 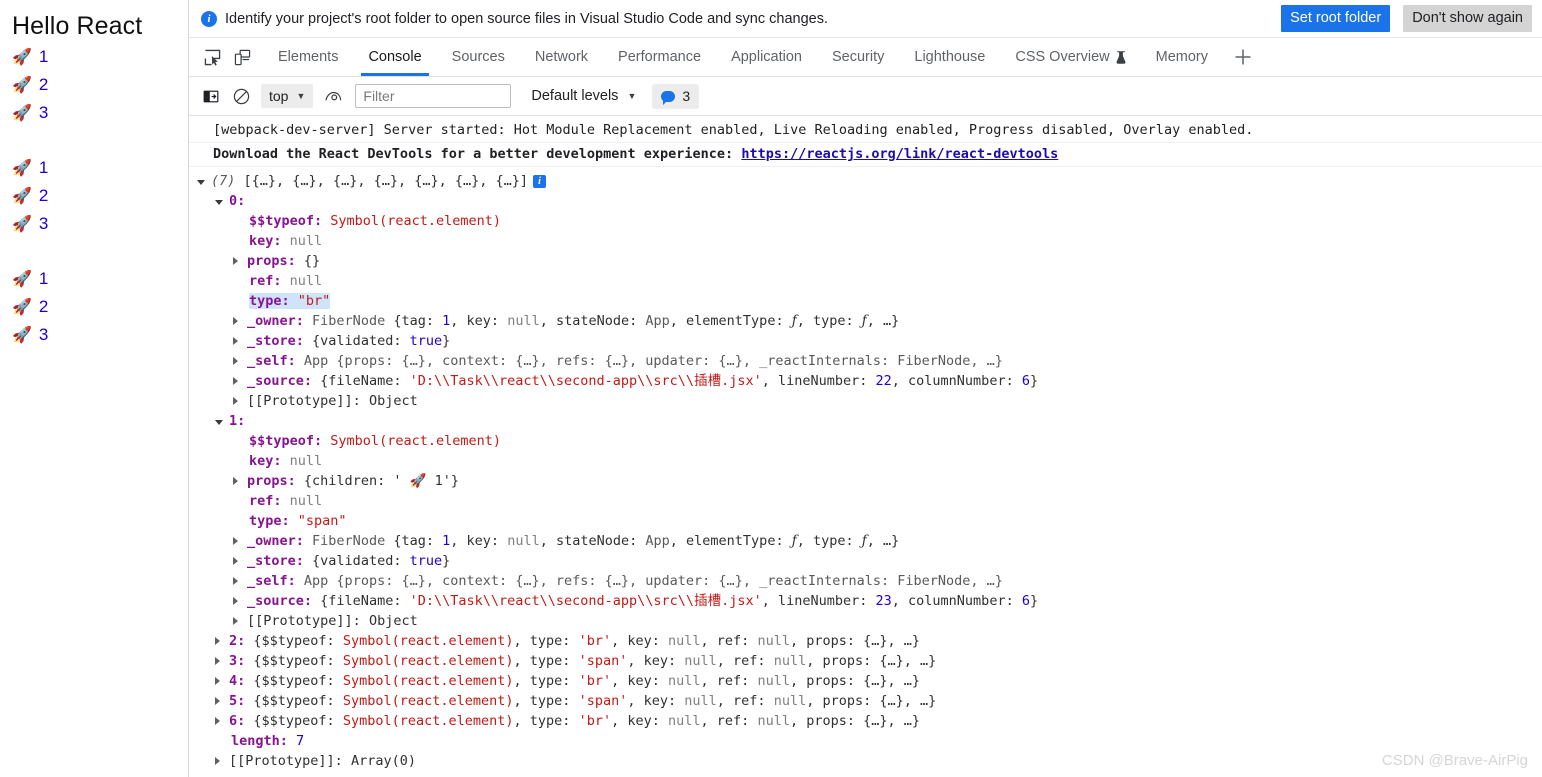 I want to click on log-levels-selector: Default levels ▼, so click(x=583, y=96).